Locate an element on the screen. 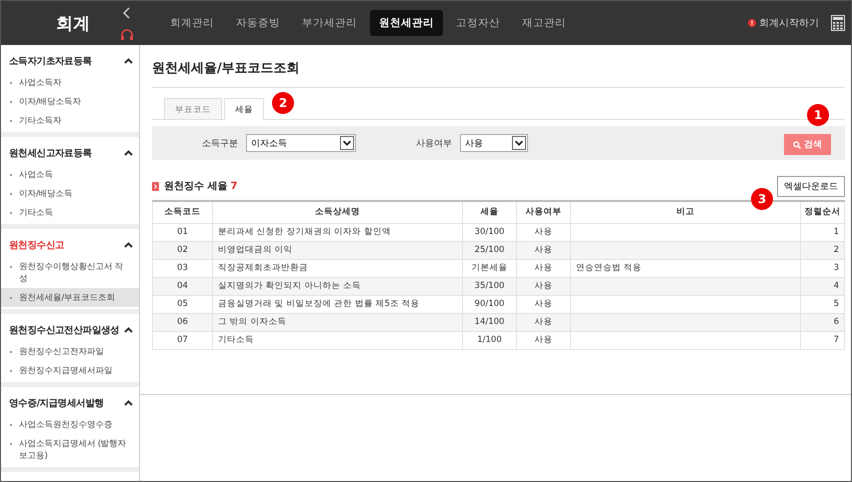  table-cell: 35/100 is located at coordinates (489, 286).